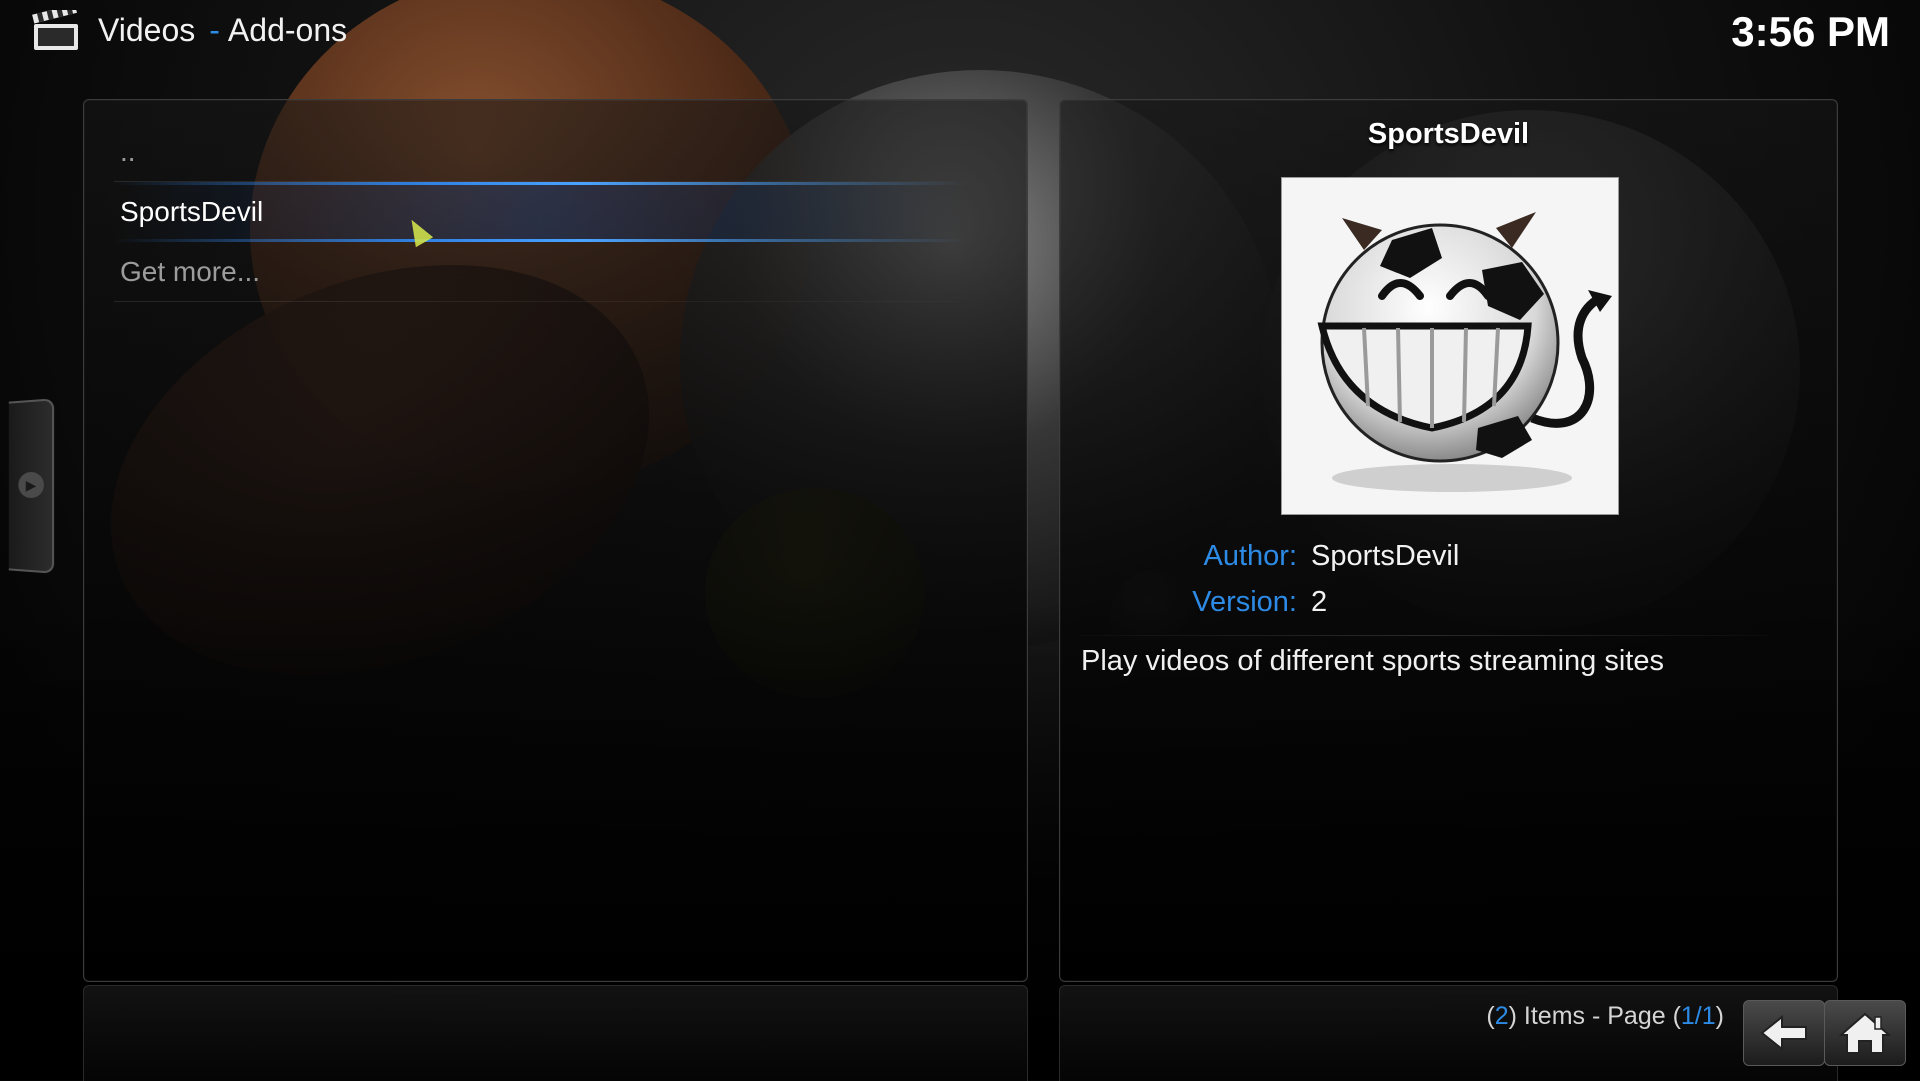  What do you see at coordinates (1698, 1016) in the screenshot?
I see `page-number: 1/1` at bounding box center [1698, 1016].